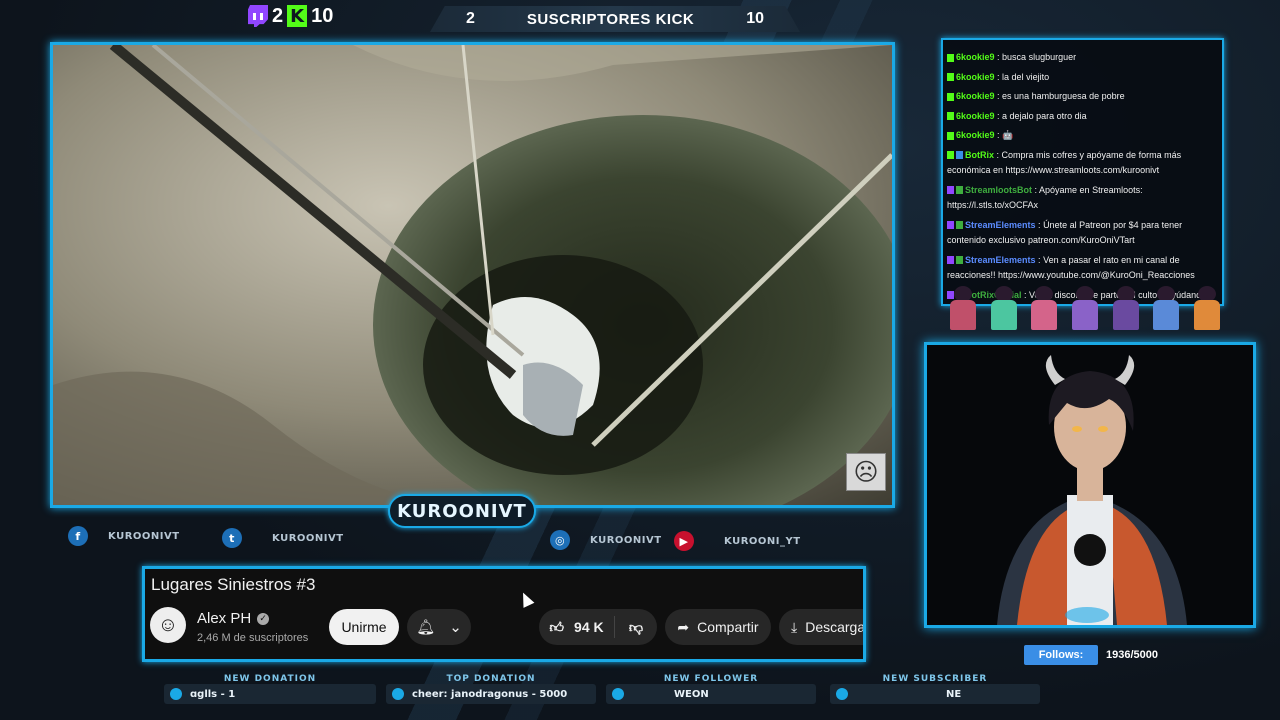 Image resolution: width=1280 pixels, height=720 pixels. I want to click on sub-goal-bar: 2 SUSCRIPTORES KICK 10, so click(615, 19).